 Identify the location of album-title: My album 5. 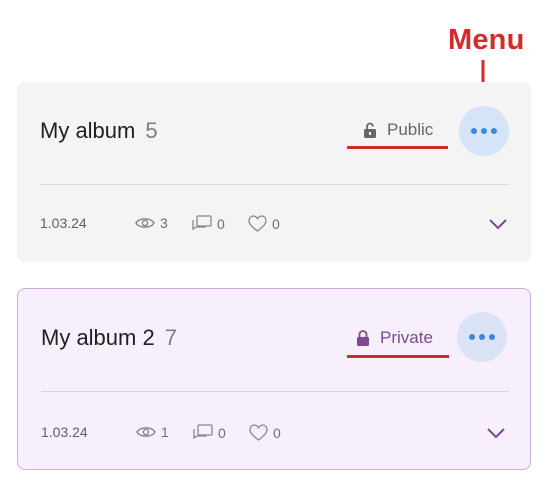
(99, 131).